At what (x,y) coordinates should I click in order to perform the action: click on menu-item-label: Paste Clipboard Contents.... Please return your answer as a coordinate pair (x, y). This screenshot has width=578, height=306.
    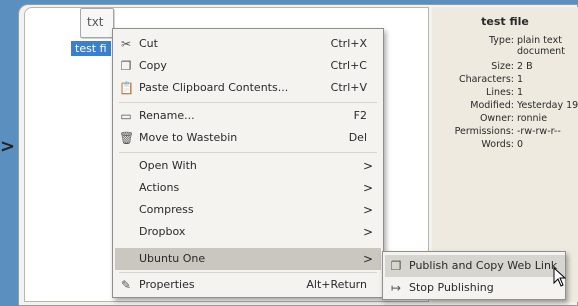
    Looking at the image, I should click on (214, 87).